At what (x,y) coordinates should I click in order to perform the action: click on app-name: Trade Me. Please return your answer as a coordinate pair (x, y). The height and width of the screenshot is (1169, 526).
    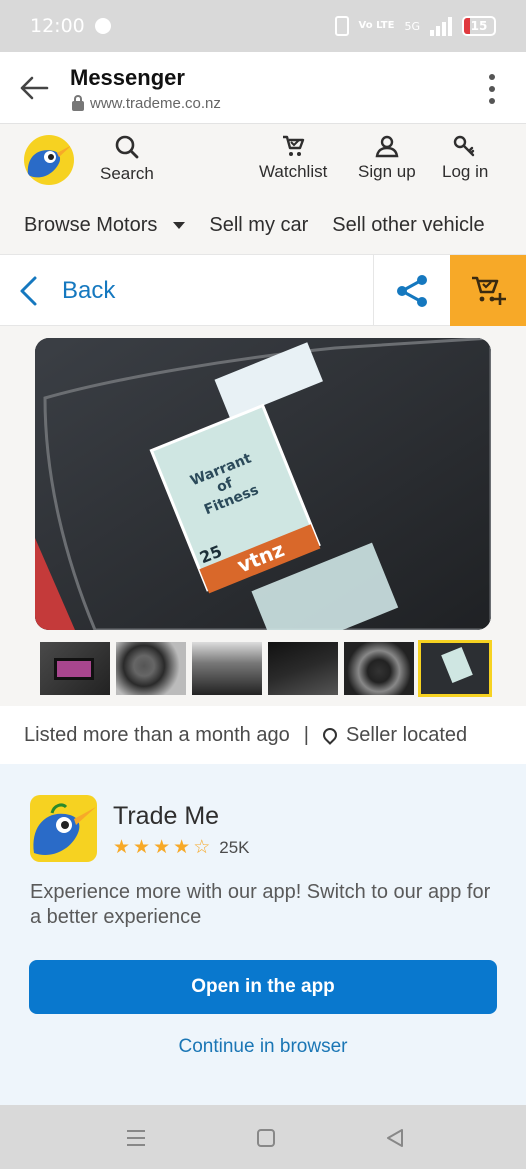
    Looking at the image, I should click on (166, 816).